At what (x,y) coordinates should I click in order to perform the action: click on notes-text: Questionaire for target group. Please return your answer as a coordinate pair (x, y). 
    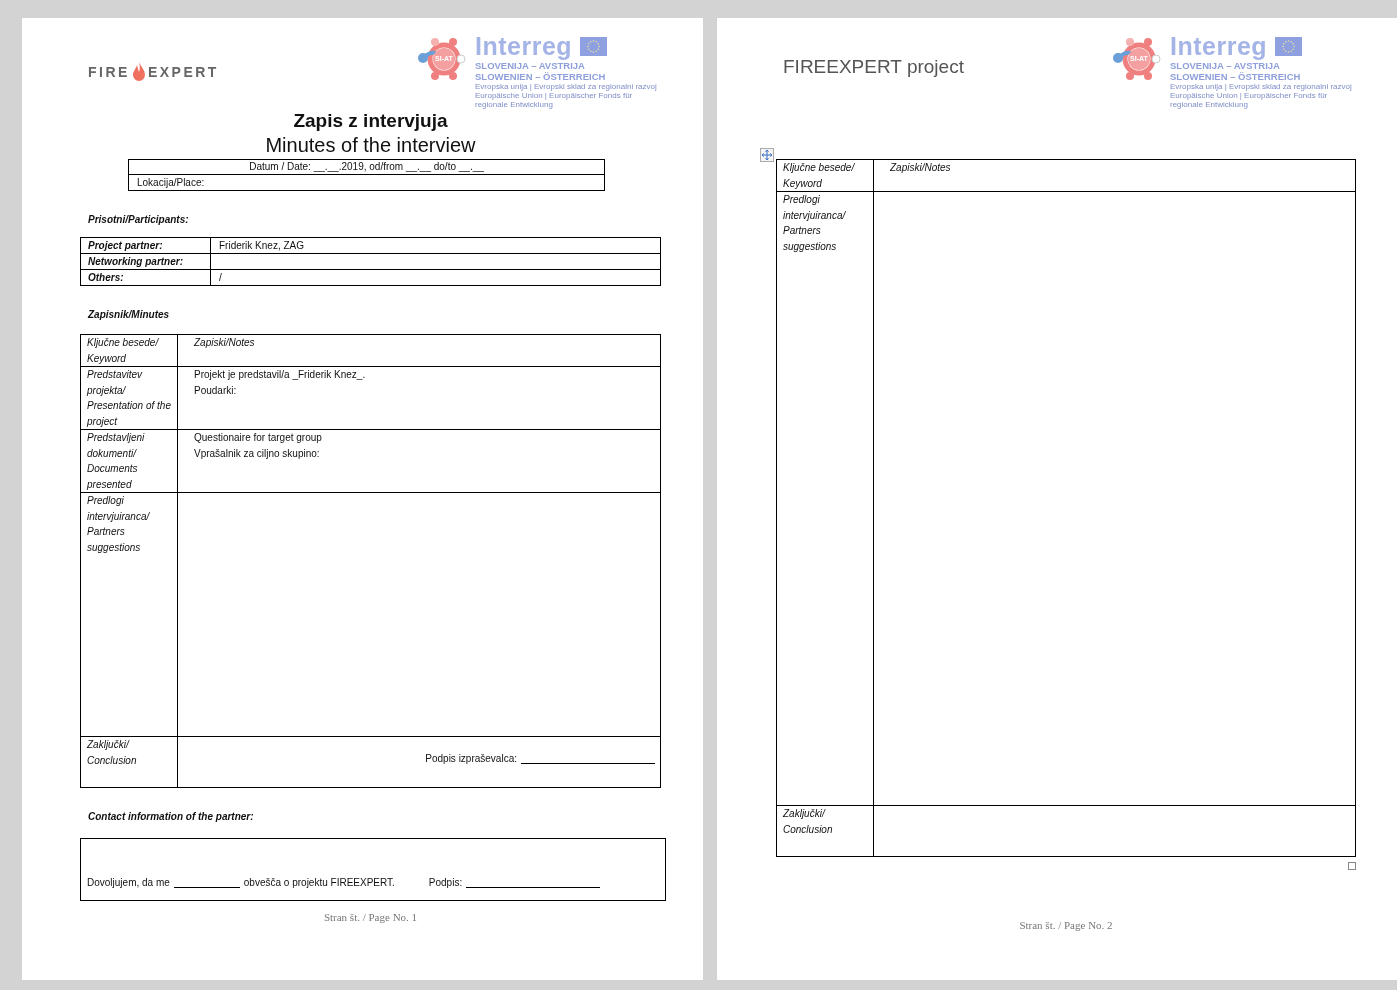
    Looking at the image, I should click on (258, 438).